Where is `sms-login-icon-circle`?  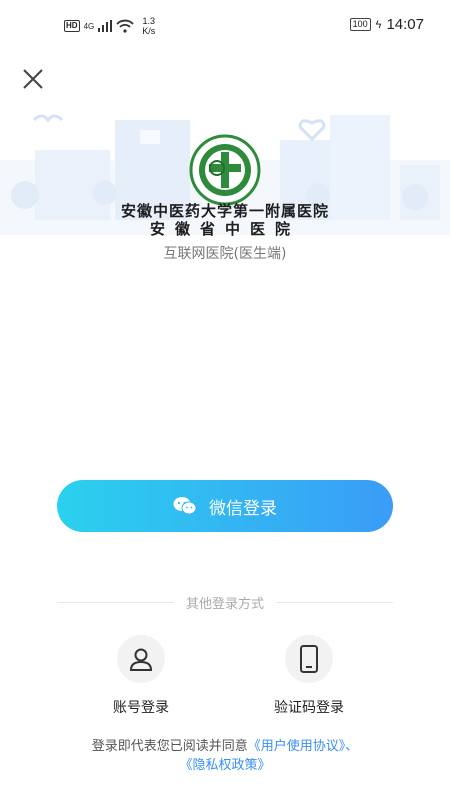 sms-login-icon-circle is located at coordinates (309, 659).